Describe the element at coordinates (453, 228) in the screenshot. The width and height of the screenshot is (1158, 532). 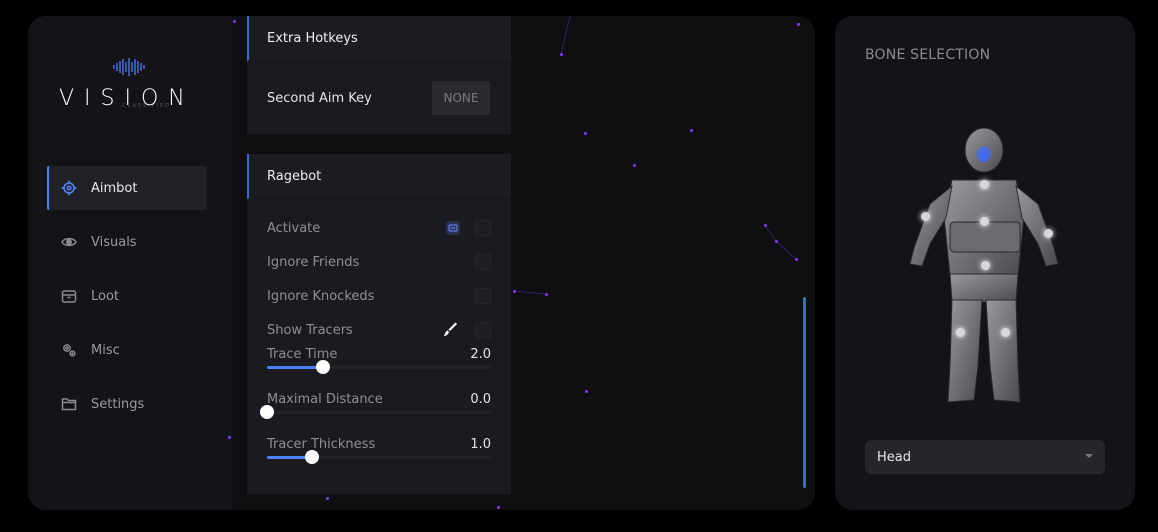
I see `keybind-icon` at that location.